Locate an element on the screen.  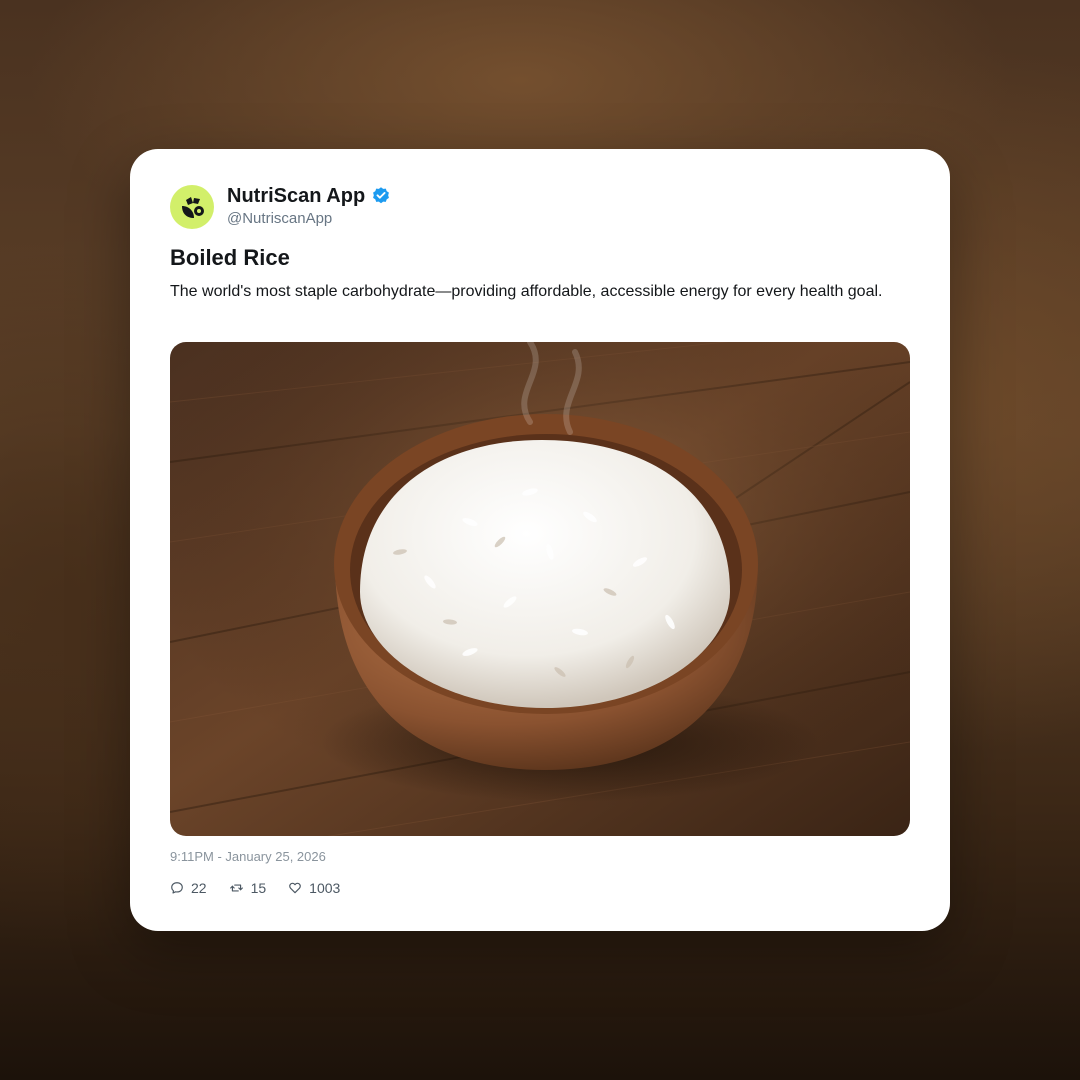
author-display-name: NutriScan App is located at coordinates (296, 196).